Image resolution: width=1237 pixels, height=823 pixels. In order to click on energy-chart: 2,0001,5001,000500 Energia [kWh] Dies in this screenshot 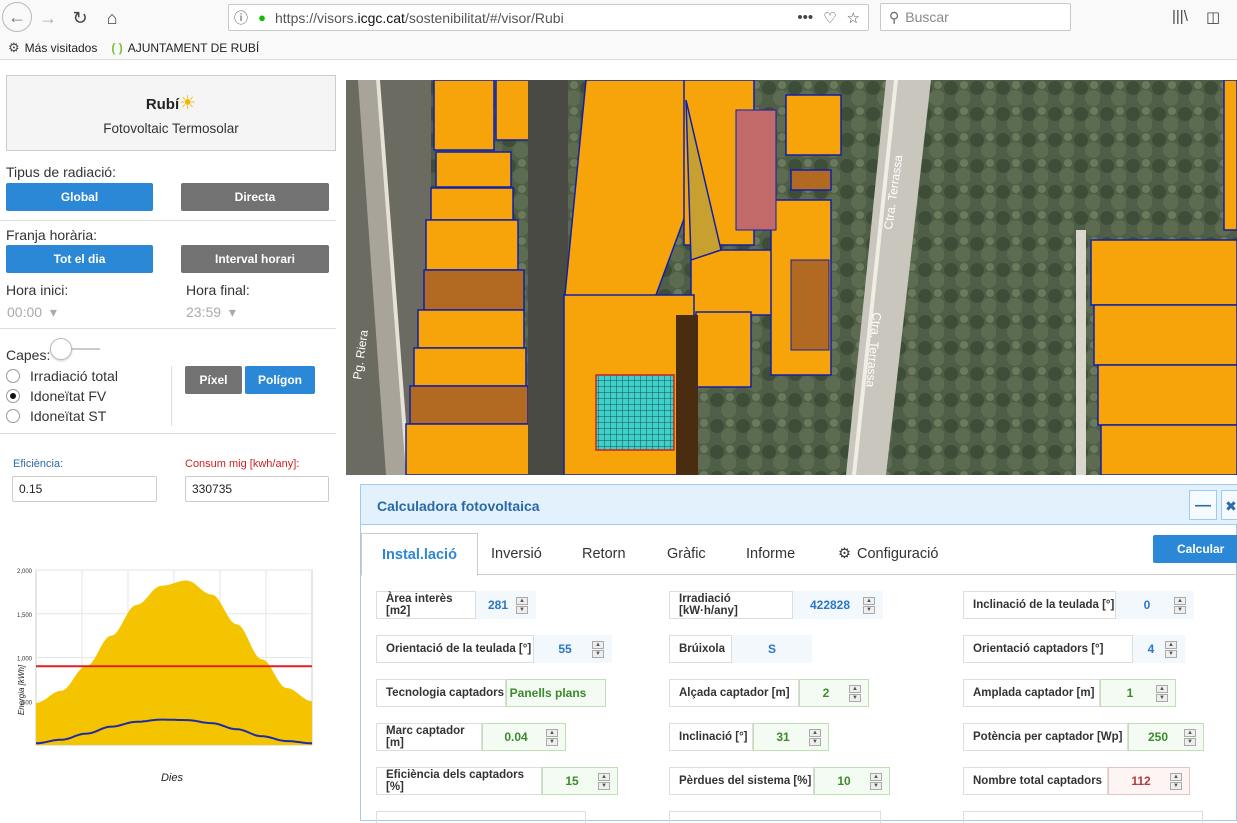, I will do `click(170, 680)`.